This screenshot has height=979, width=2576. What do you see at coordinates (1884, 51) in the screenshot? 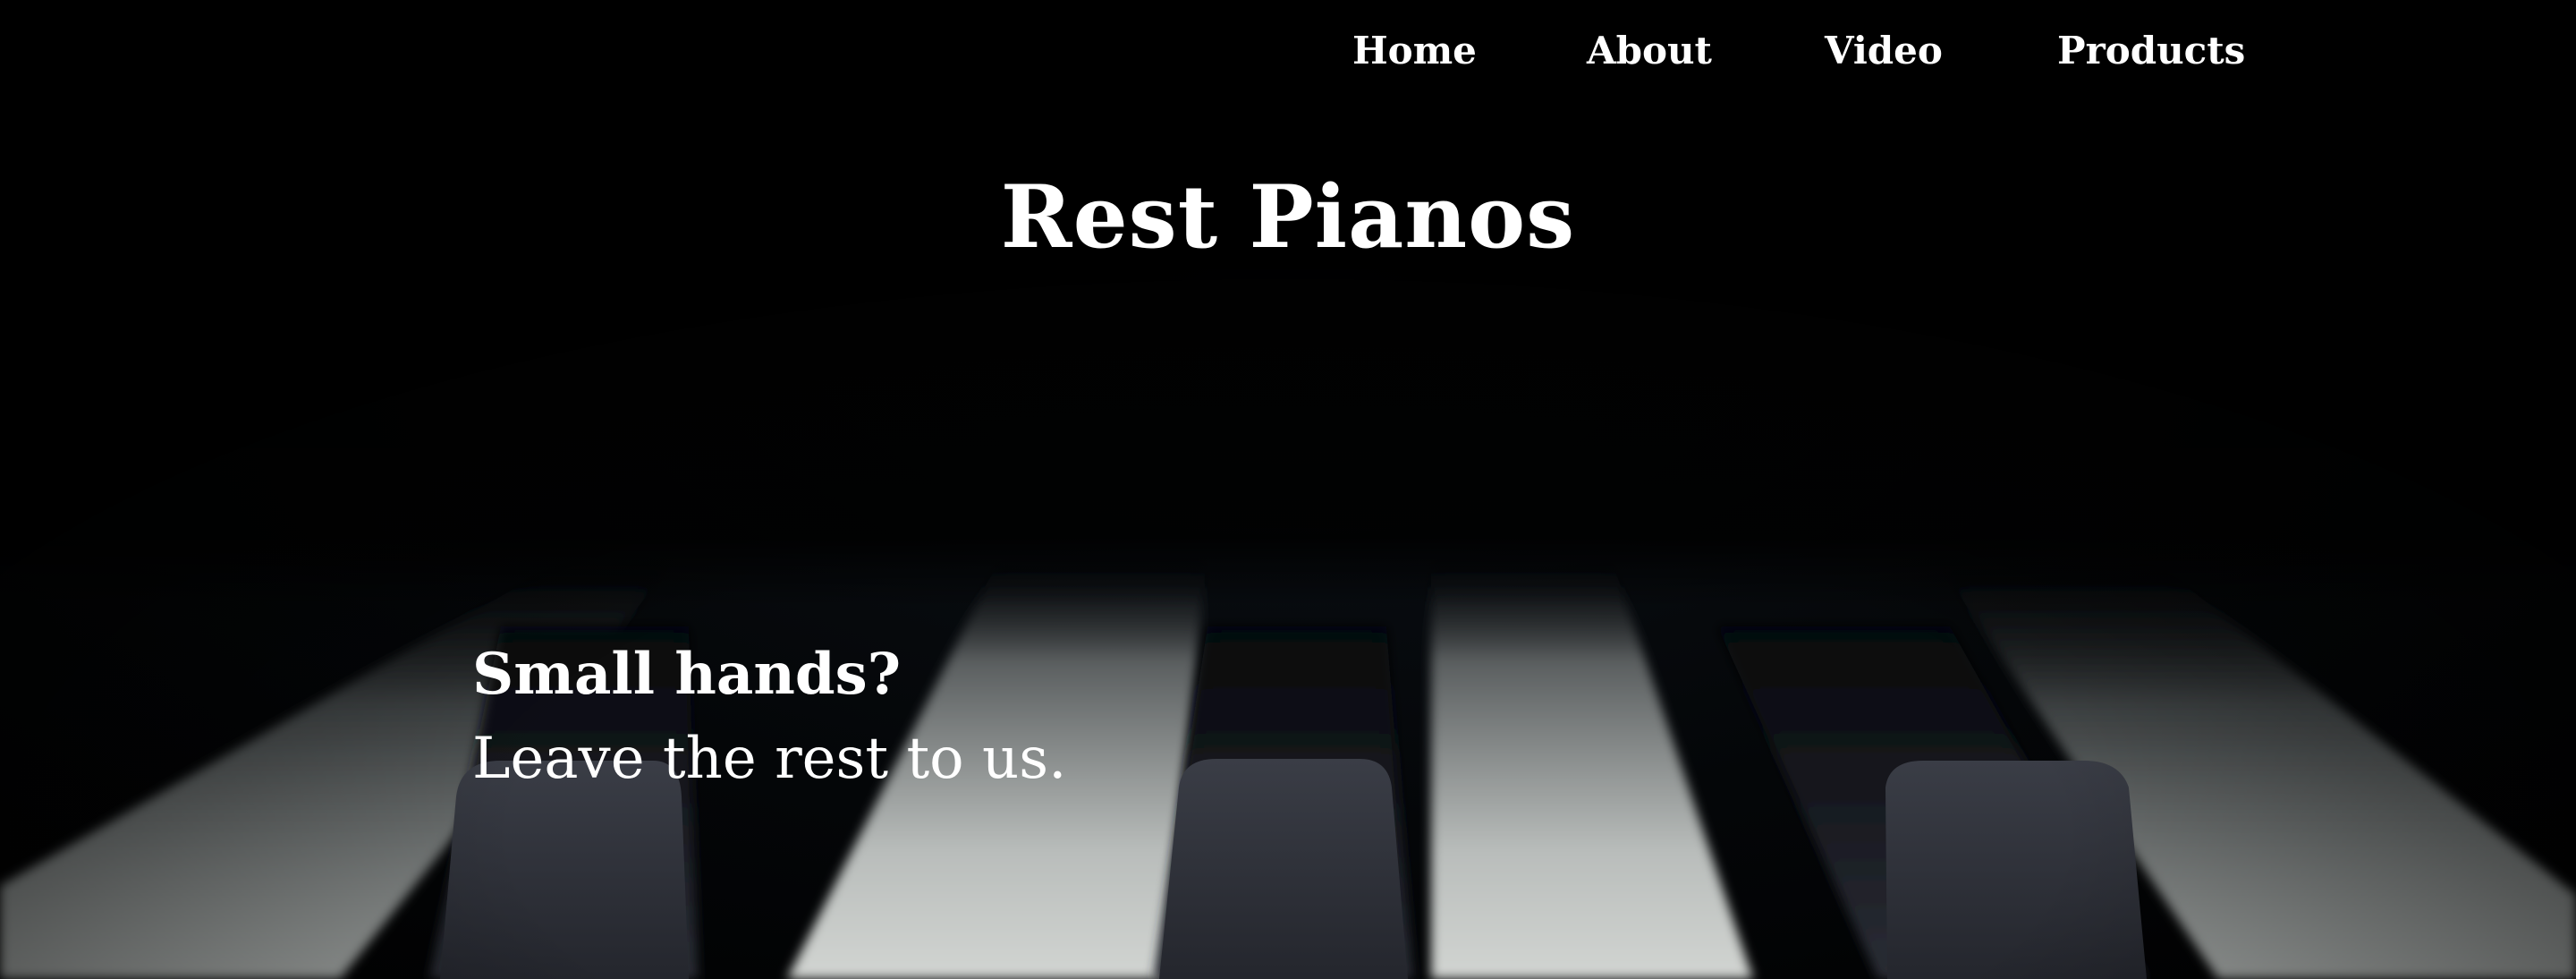
I see `nav-link-video: Video` at bounding box center [1884, 51].